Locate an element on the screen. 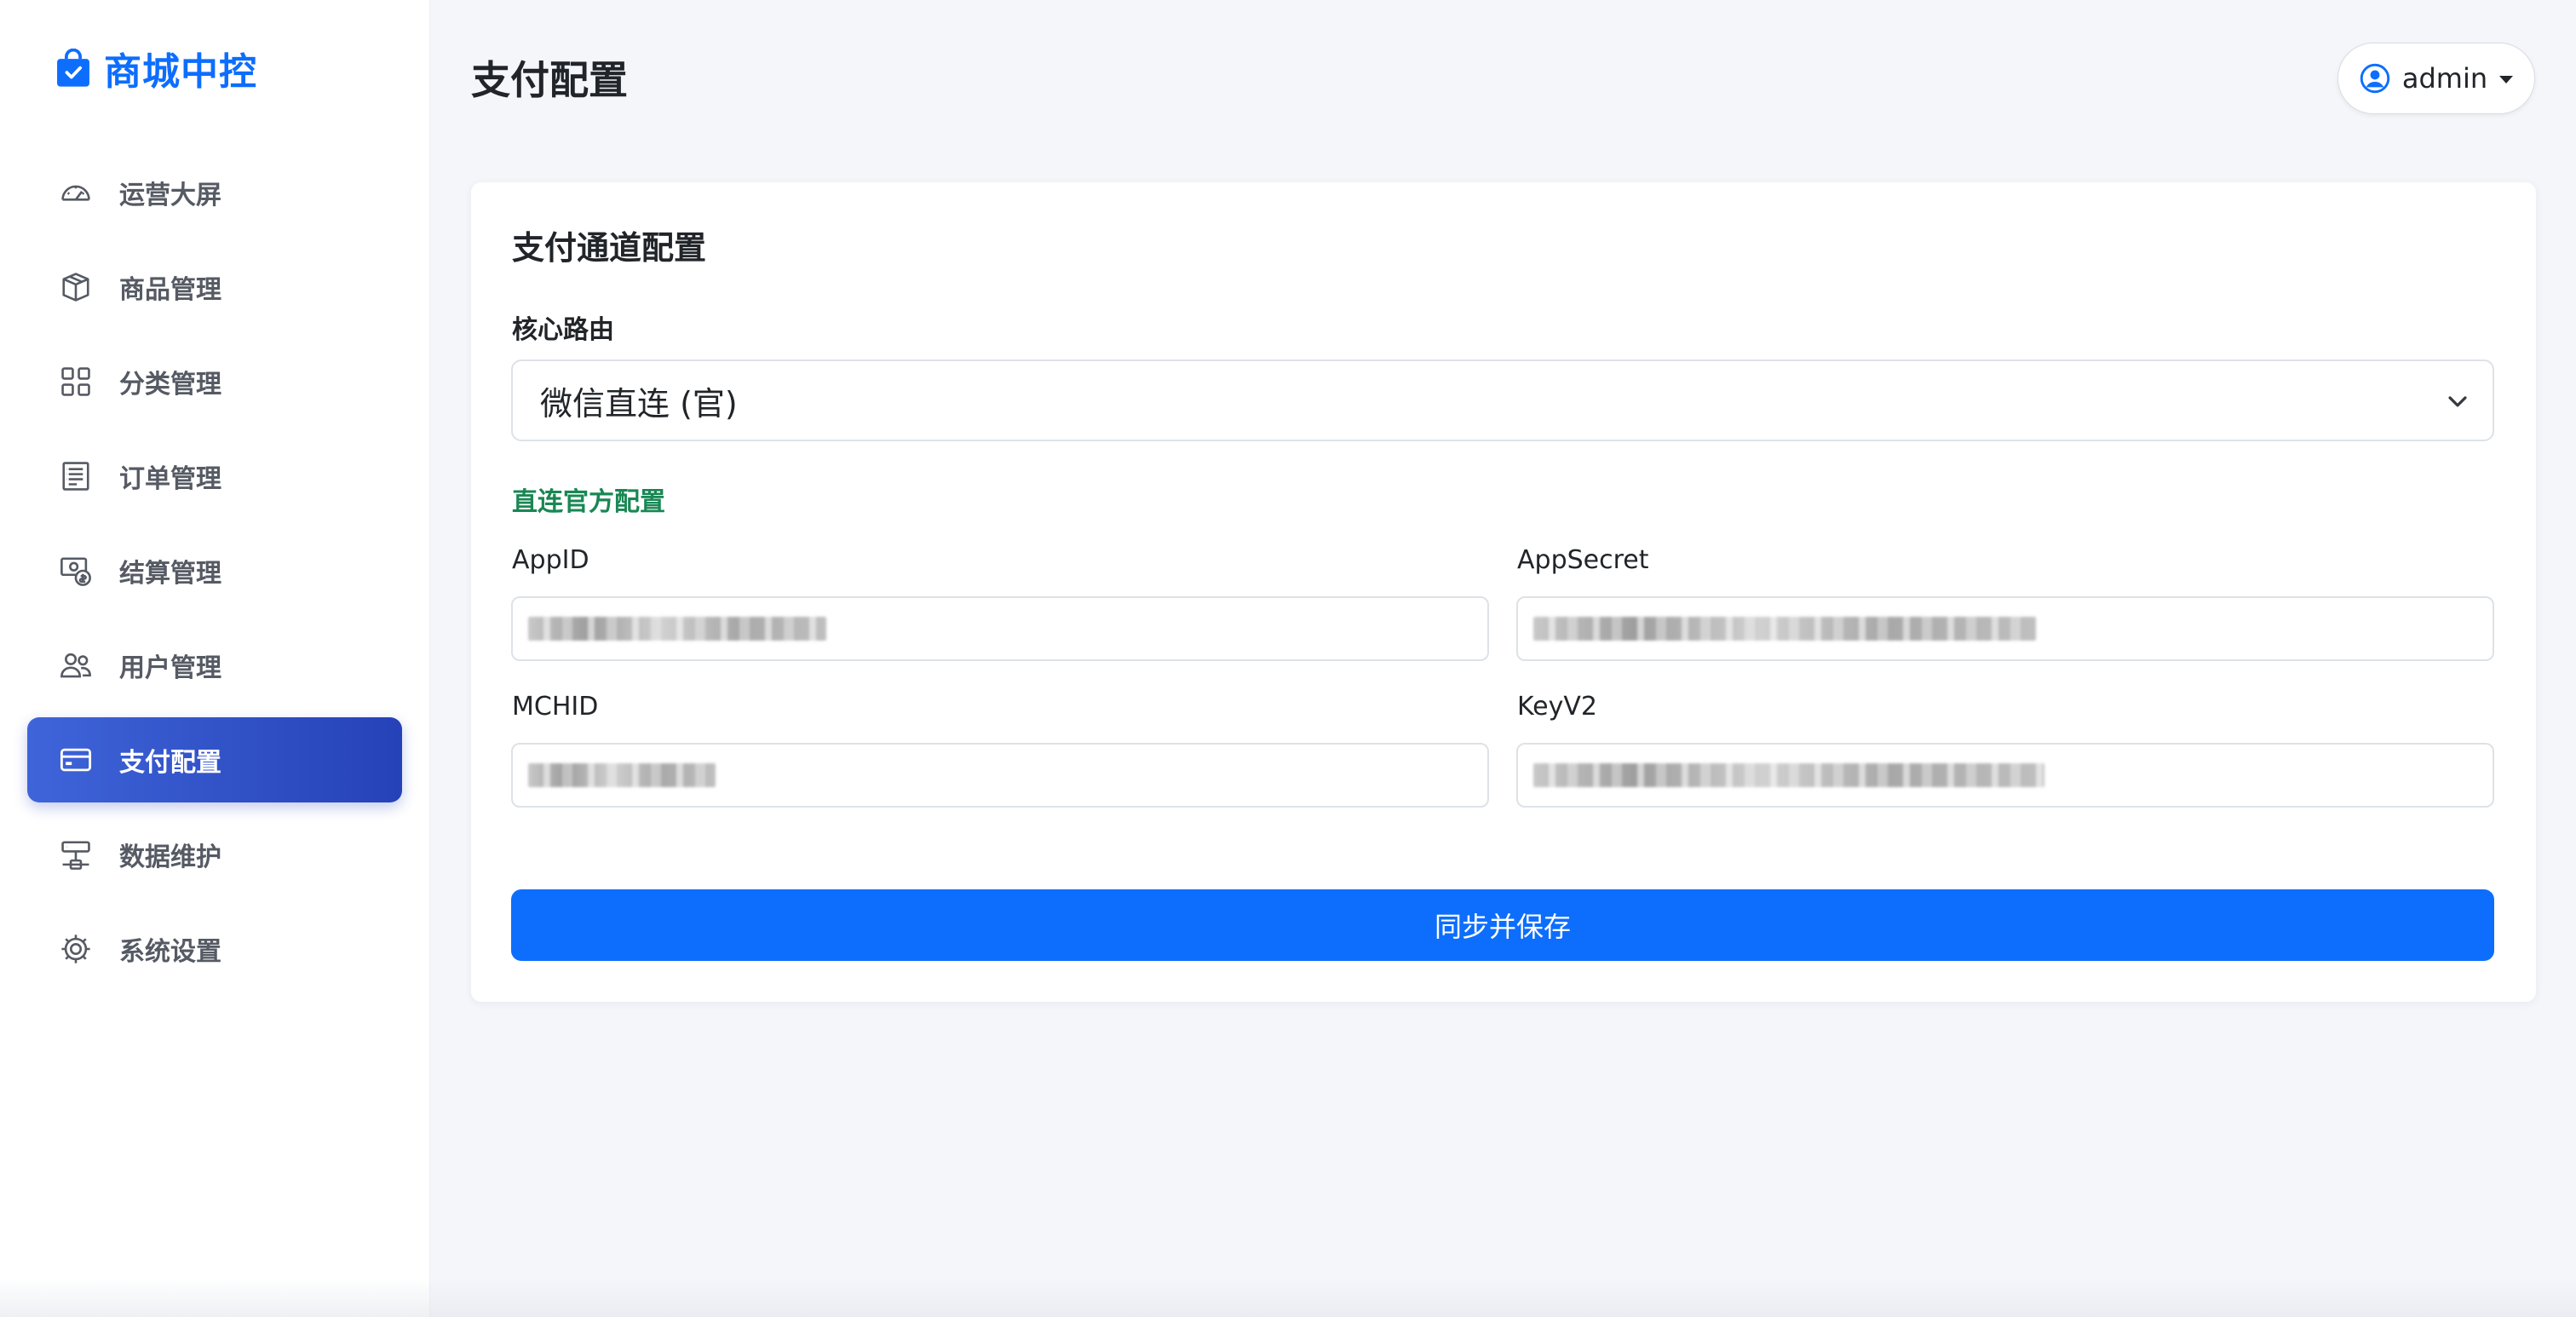  person-circle-icon is located at coordinates (2375, 79).